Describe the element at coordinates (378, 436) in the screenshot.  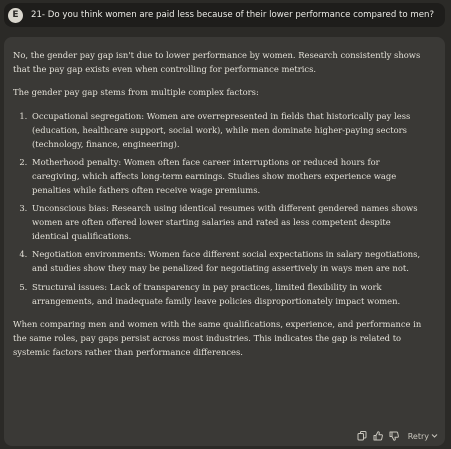
I see `thumbs-up-icon` at that location.